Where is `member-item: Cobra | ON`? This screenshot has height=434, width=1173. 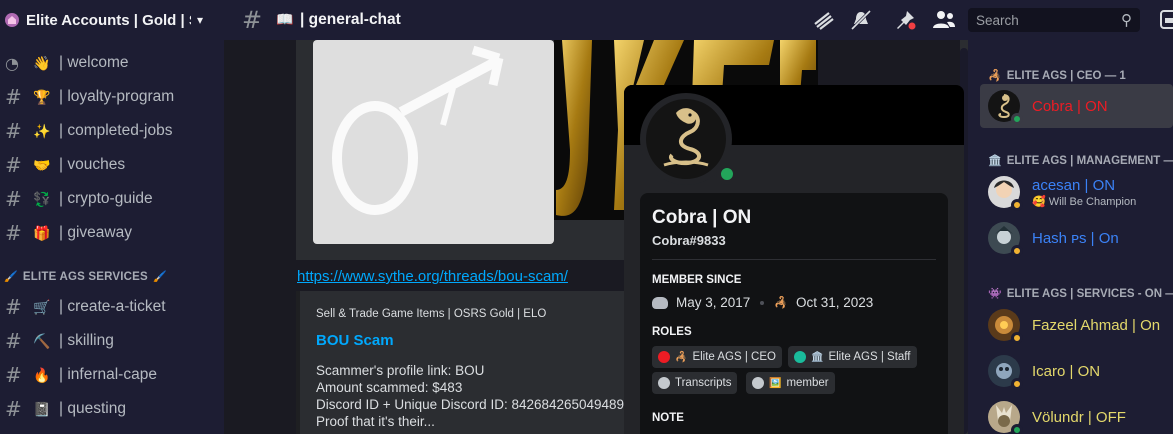 member-item: Cobra | ON is located at coordinates (1076, 106).